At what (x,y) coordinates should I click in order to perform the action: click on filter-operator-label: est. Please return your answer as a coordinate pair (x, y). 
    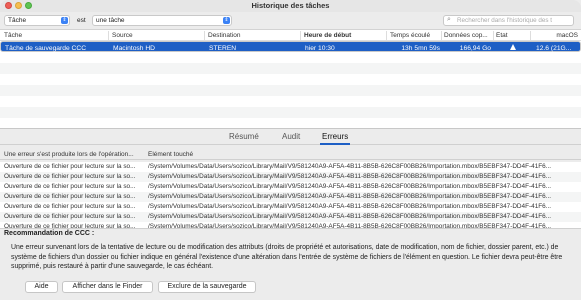
    Looking at the image, I should click on (81, 20).